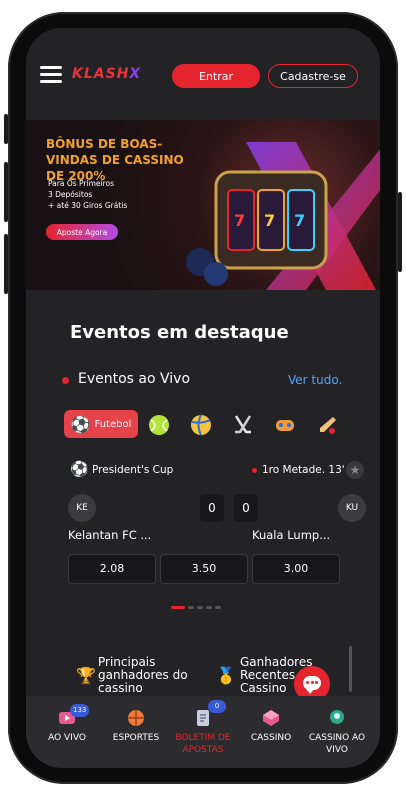  What do you see at coordinates (82, 508) in the screenshot?
I see `home-team-badge: KE` at bounding box center [82, 508].